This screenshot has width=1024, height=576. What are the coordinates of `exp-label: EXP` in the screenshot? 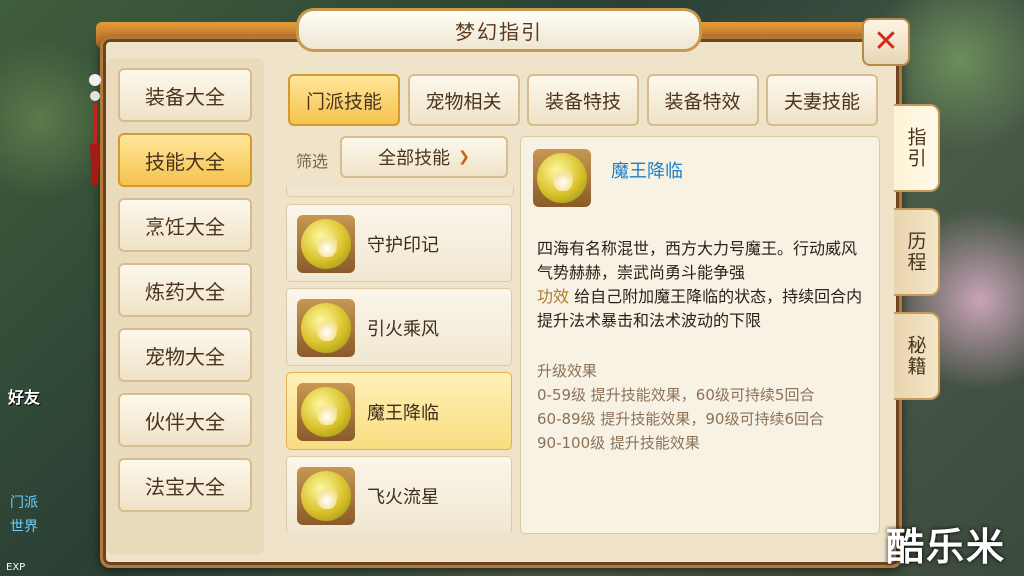 It's located at (16, 567).